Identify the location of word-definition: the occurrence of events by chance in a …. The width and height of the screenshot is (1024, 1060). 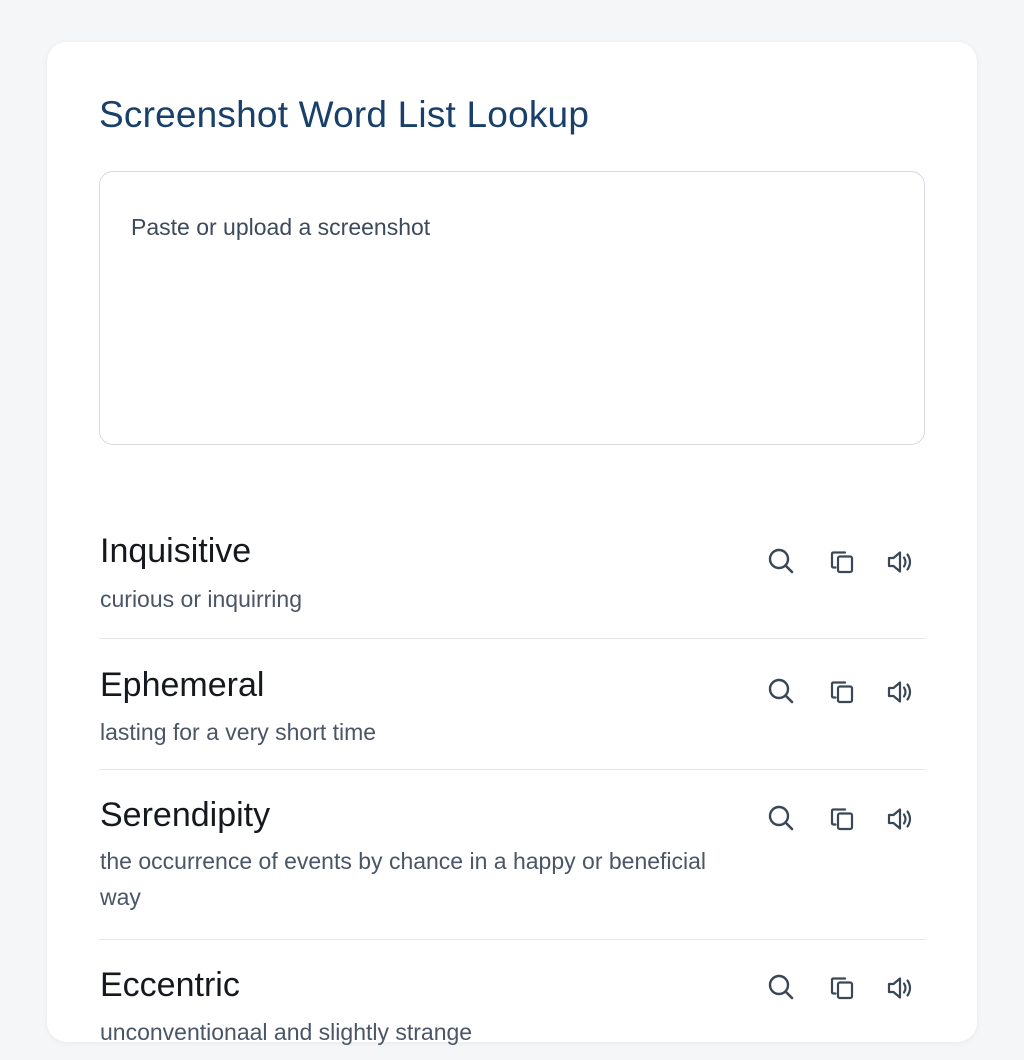
(403, 879).